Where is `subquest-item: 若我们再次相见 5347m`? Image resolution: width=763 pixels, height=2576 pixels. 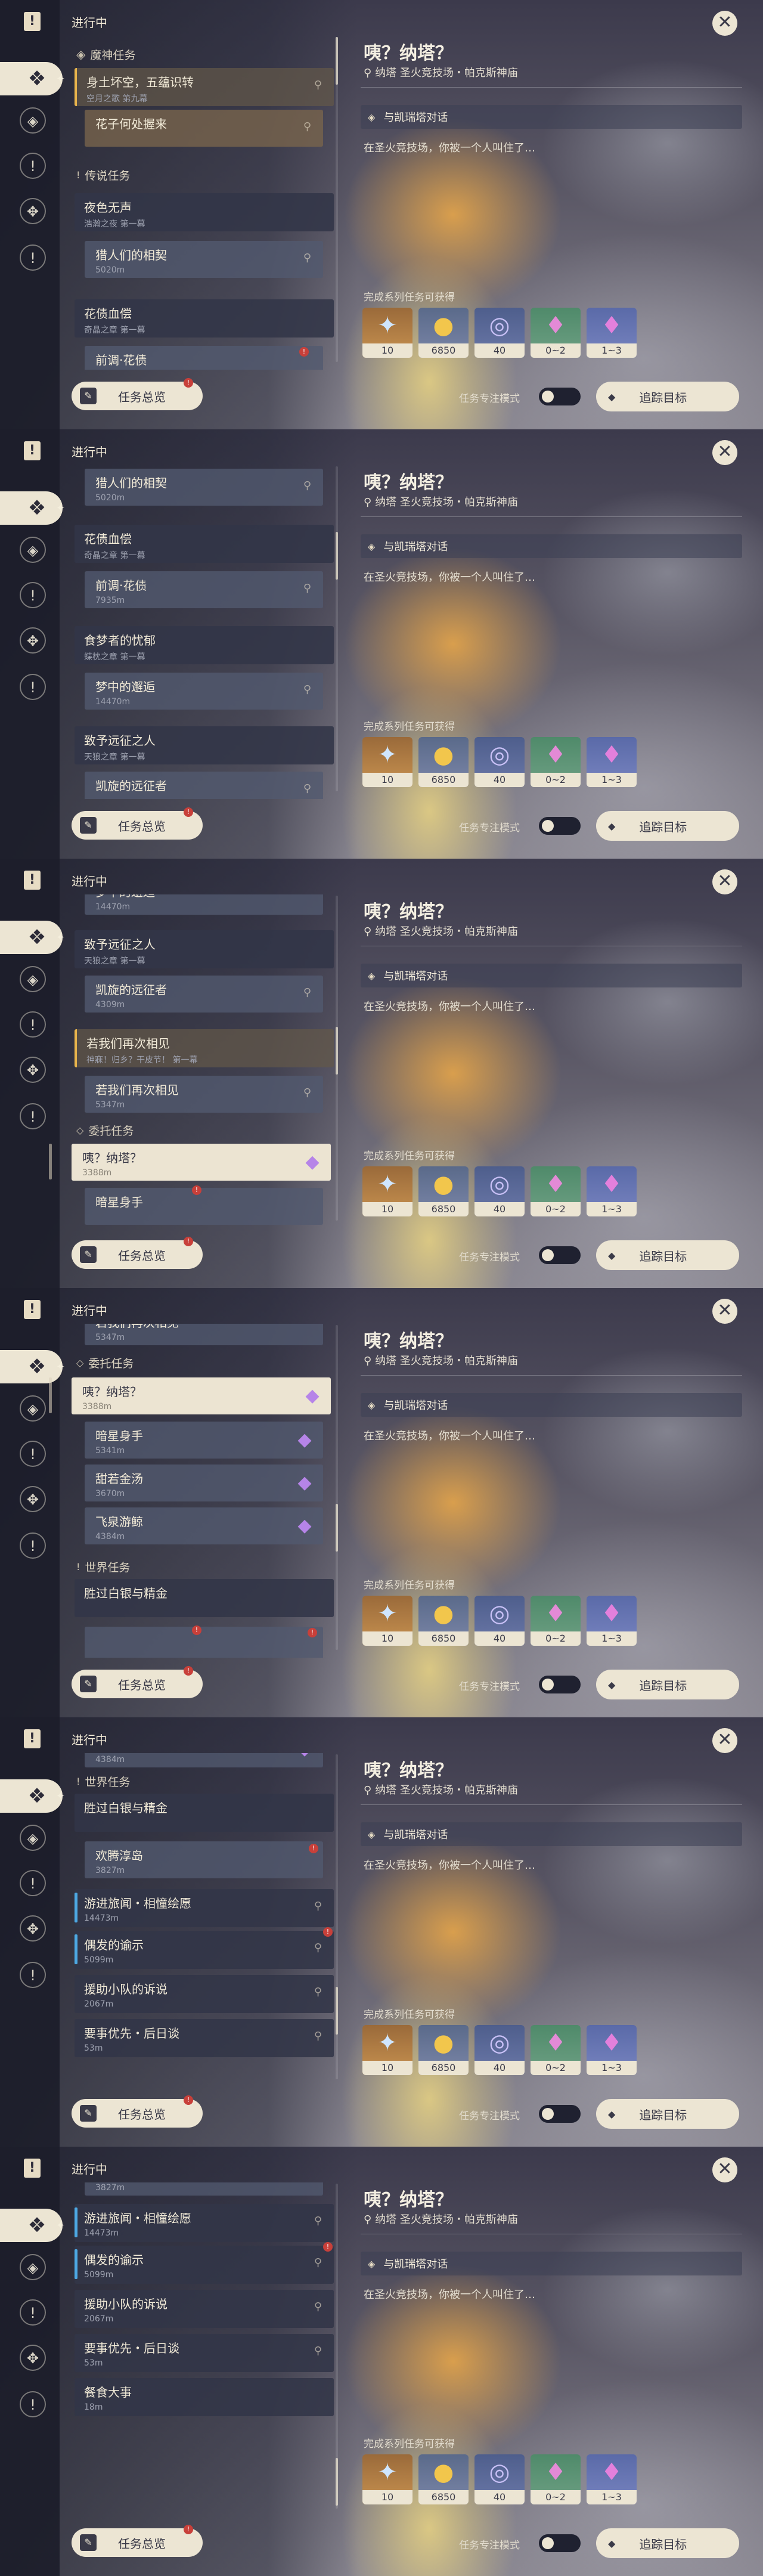 subquest-item: 若我们再次相见 5347m is located at coordinates (204, 1334).